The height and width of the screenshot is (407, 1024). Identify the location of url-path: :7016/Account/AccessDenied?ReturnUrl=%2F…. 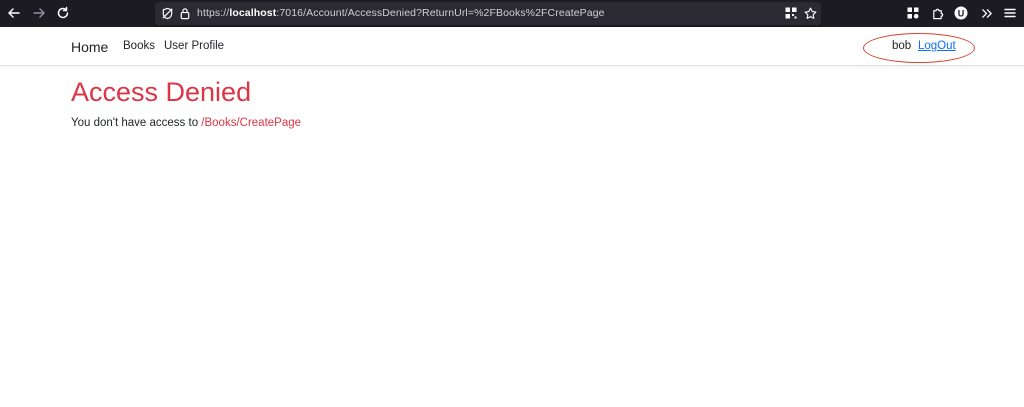
(440, 13).